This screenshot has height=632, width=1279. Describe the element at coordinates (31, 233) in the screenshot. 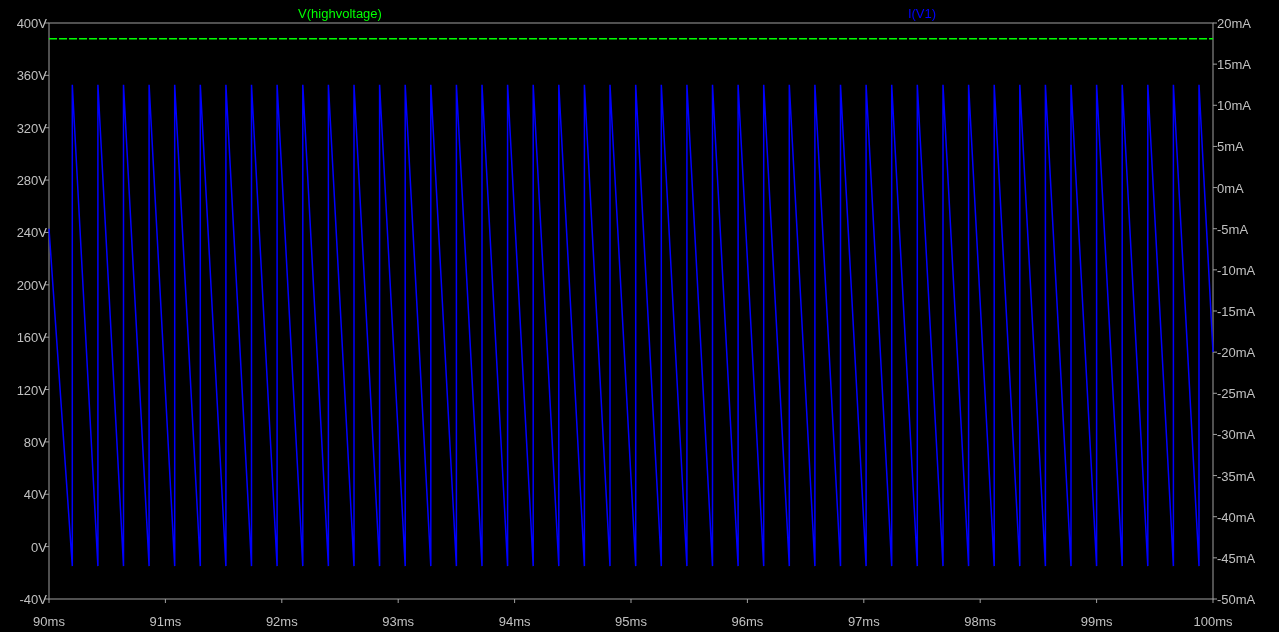

I see `axis-tick-label: 240V` at that location.